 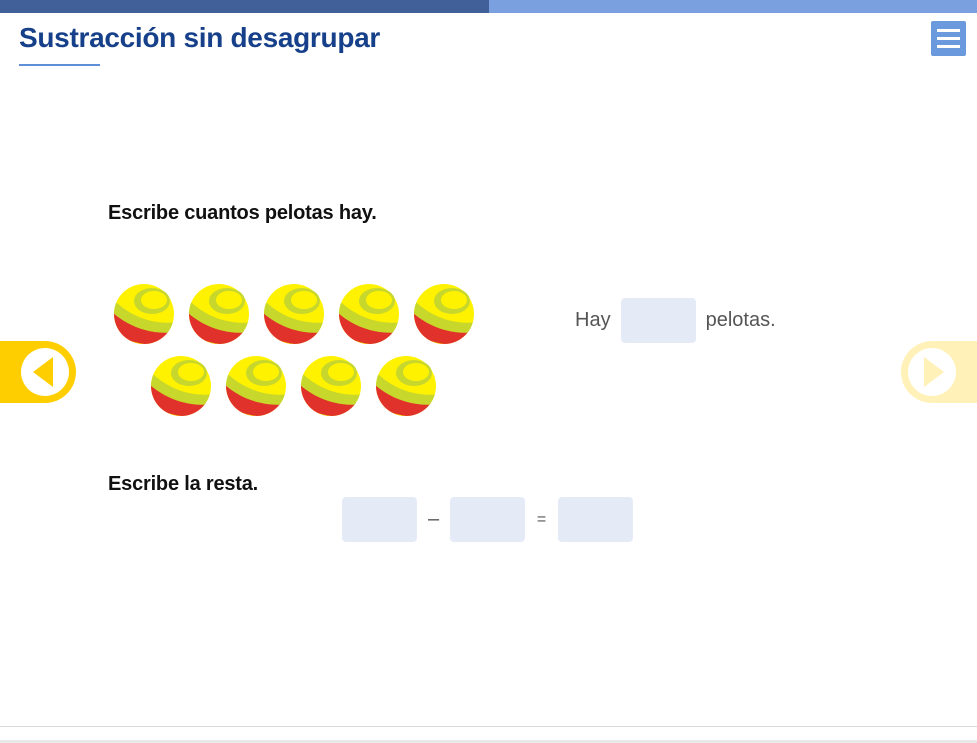 I want to click on arrow-right-icon, so click(x=934, y=372).